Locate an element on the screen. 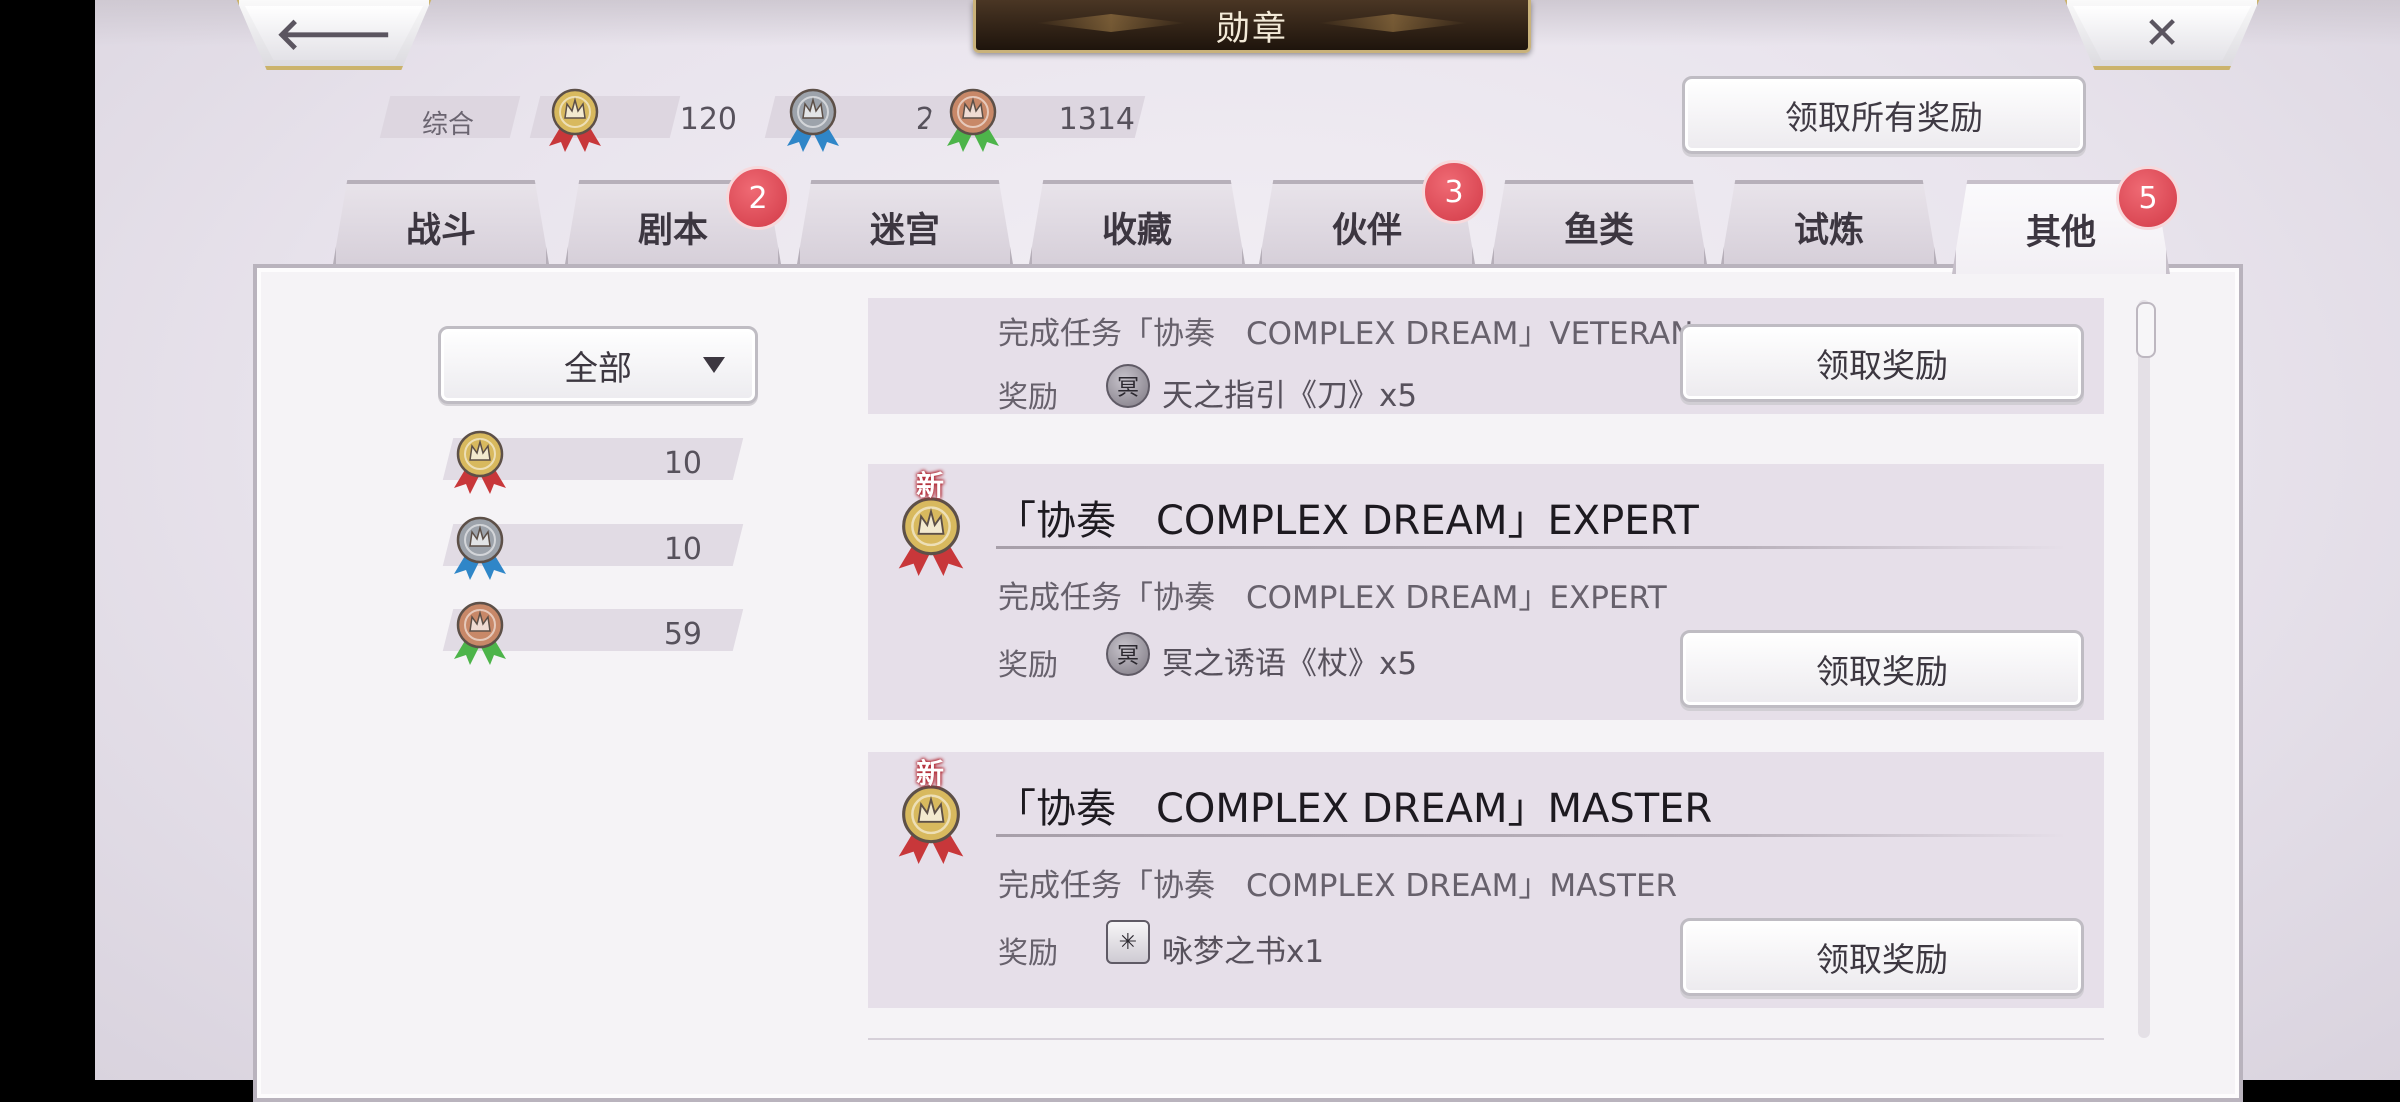 This screenshot has width=2400, height=1102. back-button: 🡐 is located at coordinates (334, 35).